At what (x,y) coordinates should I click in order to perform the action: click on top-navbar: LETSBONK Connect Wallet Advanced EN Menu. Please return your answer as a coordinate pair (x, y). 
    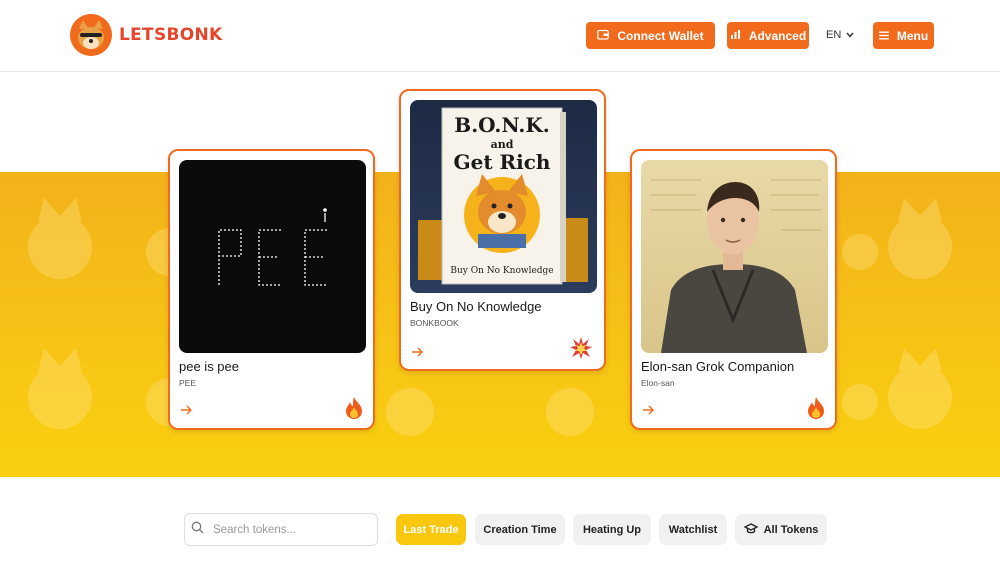
    Looking at the image, I should click on (500, 36).